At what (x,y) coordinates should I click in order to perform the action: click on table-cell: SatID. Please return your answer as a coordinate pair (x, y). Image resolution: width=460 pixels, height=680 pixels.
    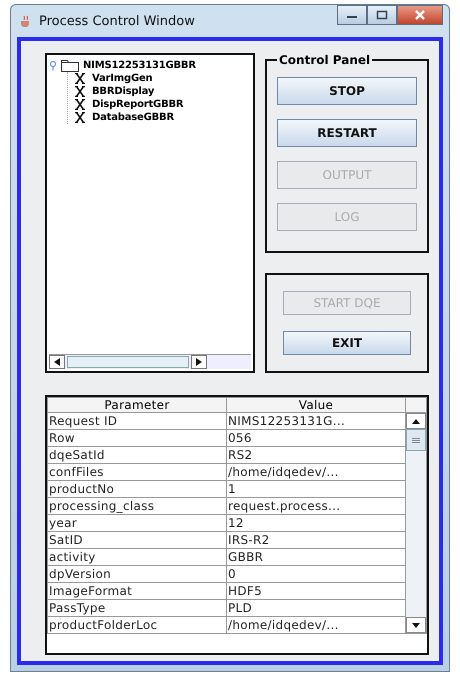
    Looking at the image, I should click on (137, 540).